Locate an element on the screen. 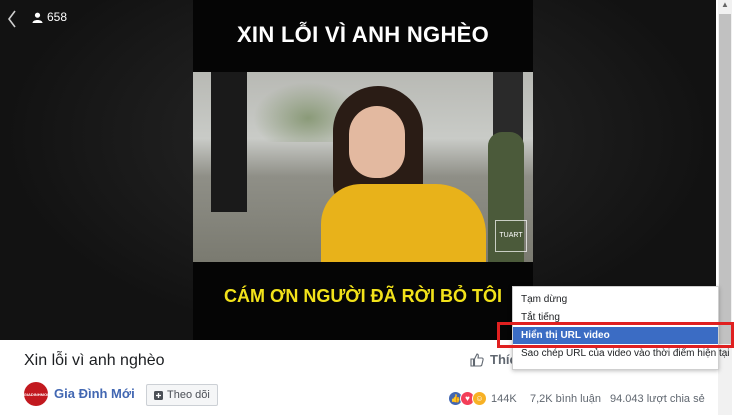 The height and width of the screenshot is (415, 750). red-highlight-box is located at coordinates (615, 335).